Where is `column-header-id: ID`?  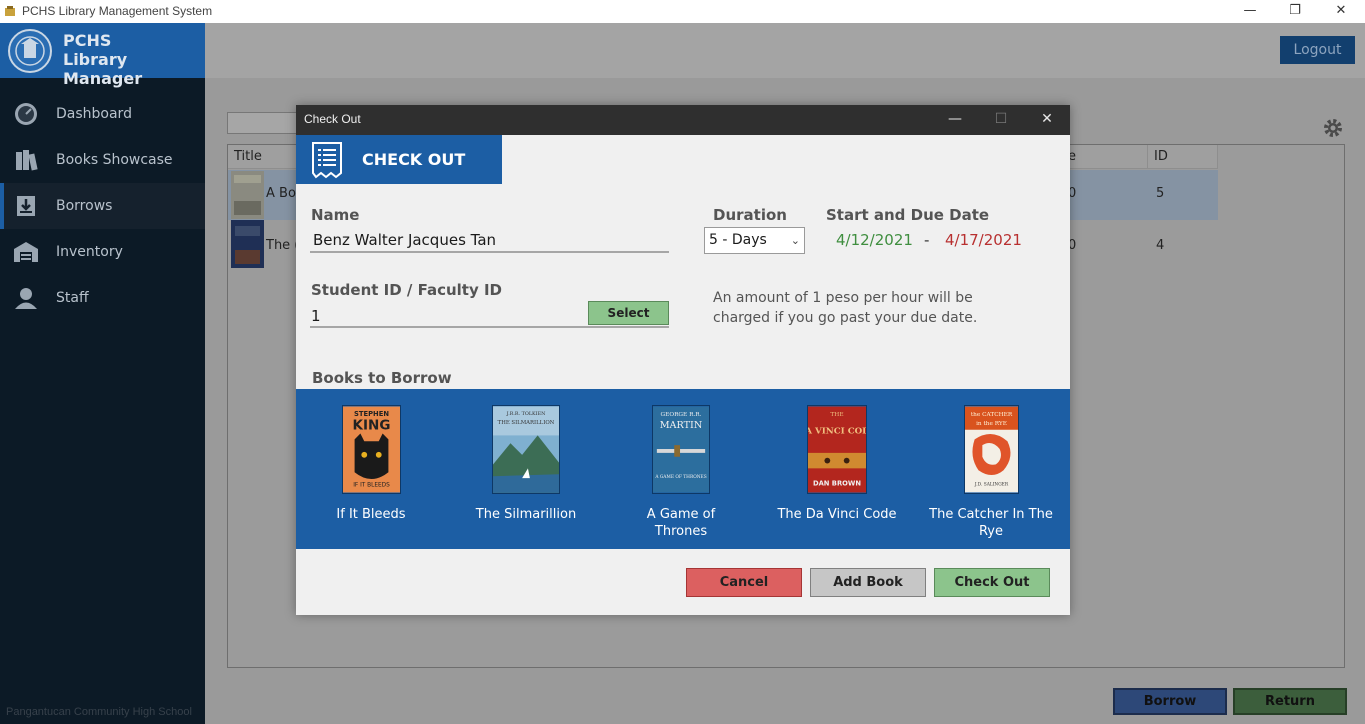 column-header-id: ID is located at coordinates (1183, 157).